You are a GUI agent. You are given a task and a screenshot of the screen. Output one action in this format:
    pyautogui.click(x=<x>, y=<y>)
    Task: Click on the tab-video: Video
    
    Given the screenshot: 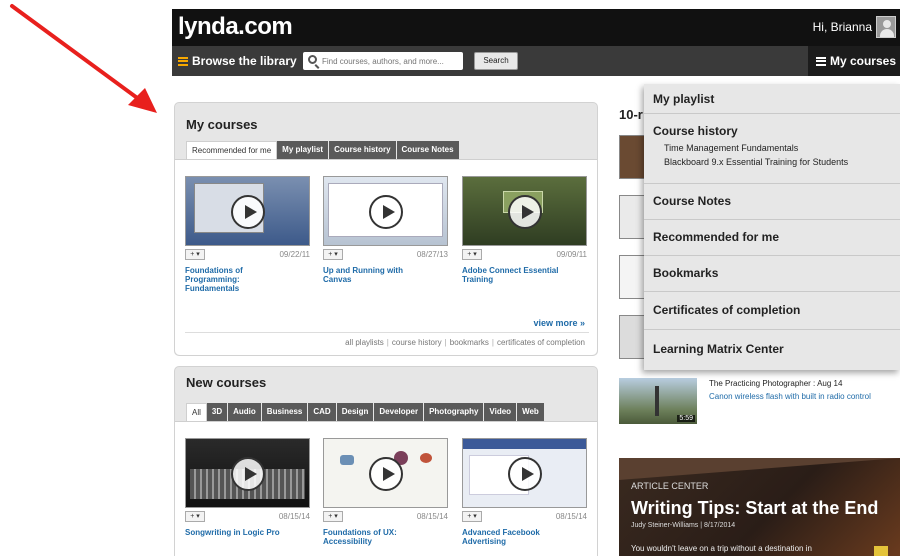 What is the action you would take?
    pyautogui.click(x=501, y=412)
    